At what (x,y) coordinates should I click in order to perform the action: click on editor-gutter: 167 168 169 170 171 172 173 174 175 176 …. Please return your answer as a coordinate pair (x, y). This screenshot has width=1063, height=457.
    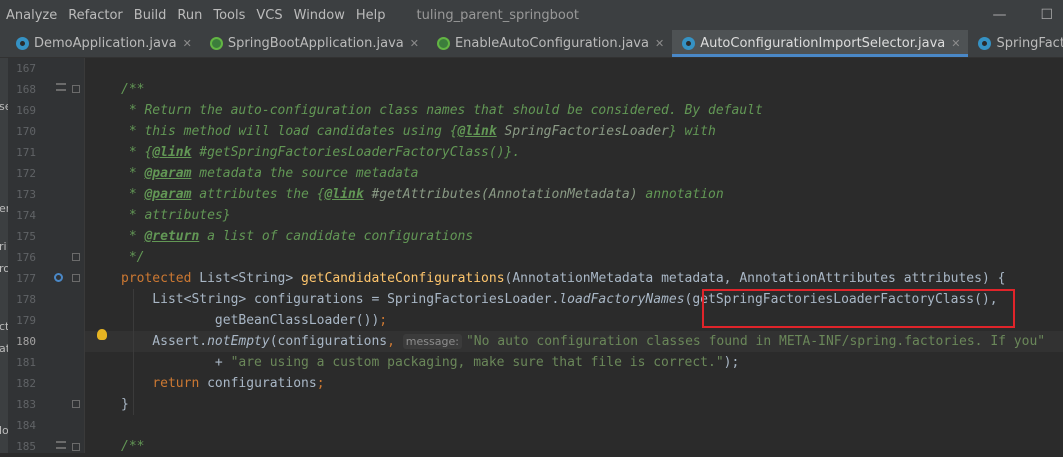
    Looking at the image, I should click on (46, 255).